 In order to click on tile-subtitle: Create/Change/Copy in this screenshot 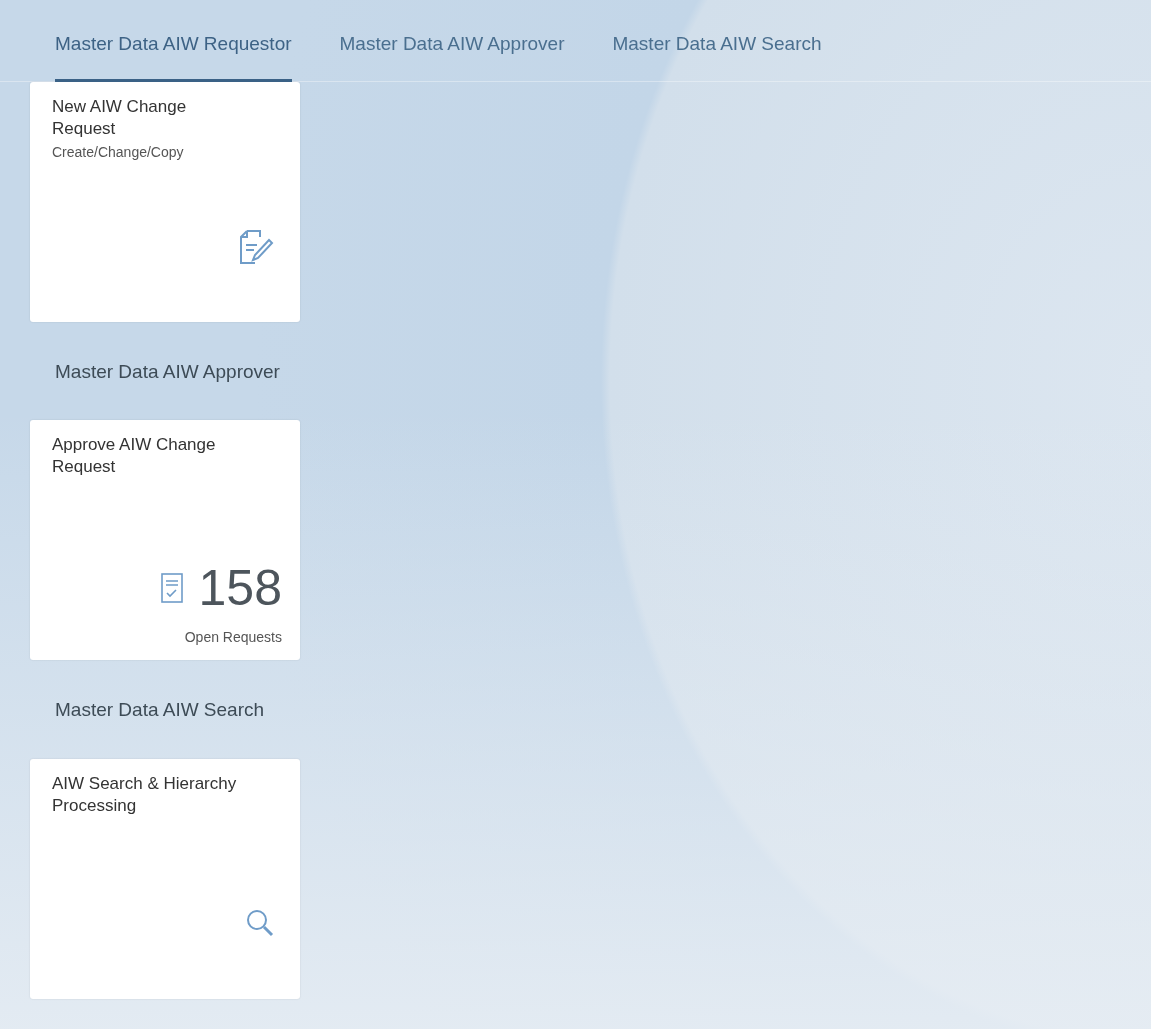, I will do `click(118, 152)`.